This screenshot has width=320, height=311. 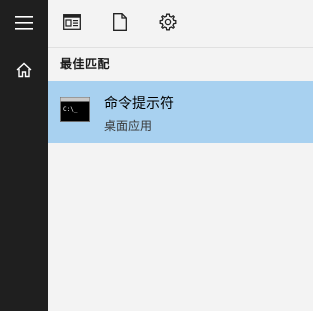 I want to click on gear-icon, so click(x=168, y=24).